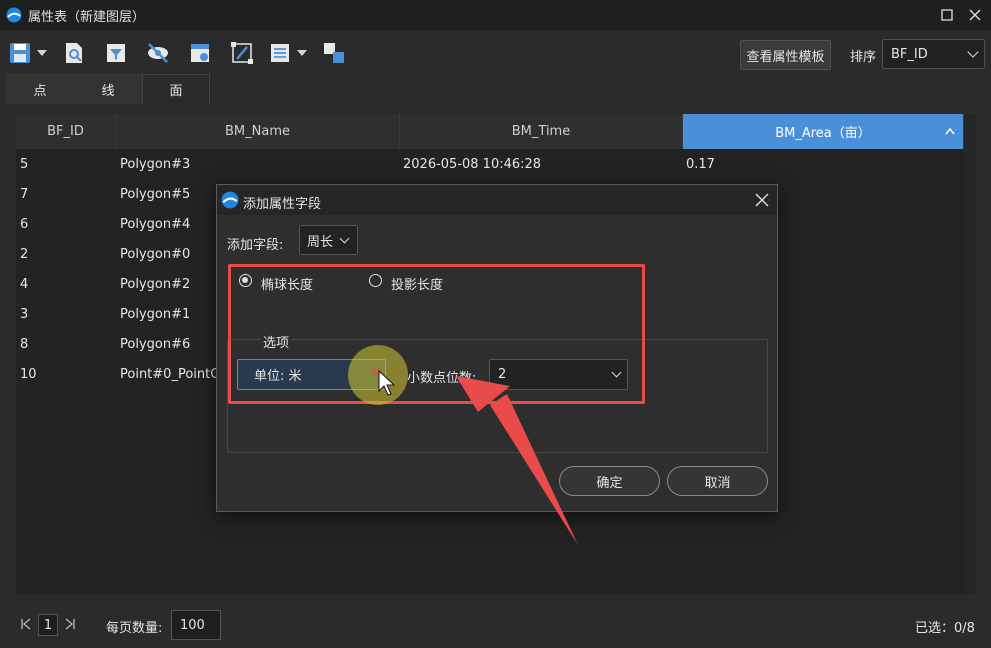  I want to click on view-attribute-template-button: 查看属性模板, so click(785, 55).